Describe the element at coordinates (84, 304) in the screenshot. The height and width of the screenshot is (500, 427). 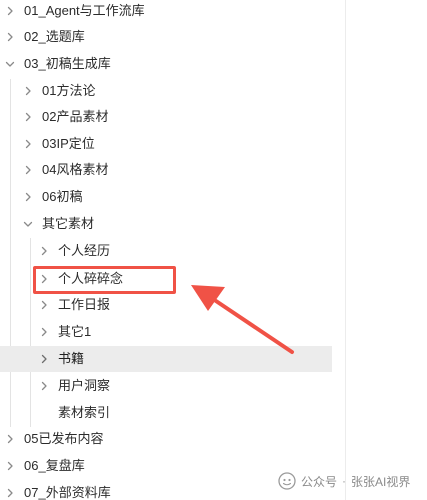
I see `tree-item-label: 工作日报` at that location.